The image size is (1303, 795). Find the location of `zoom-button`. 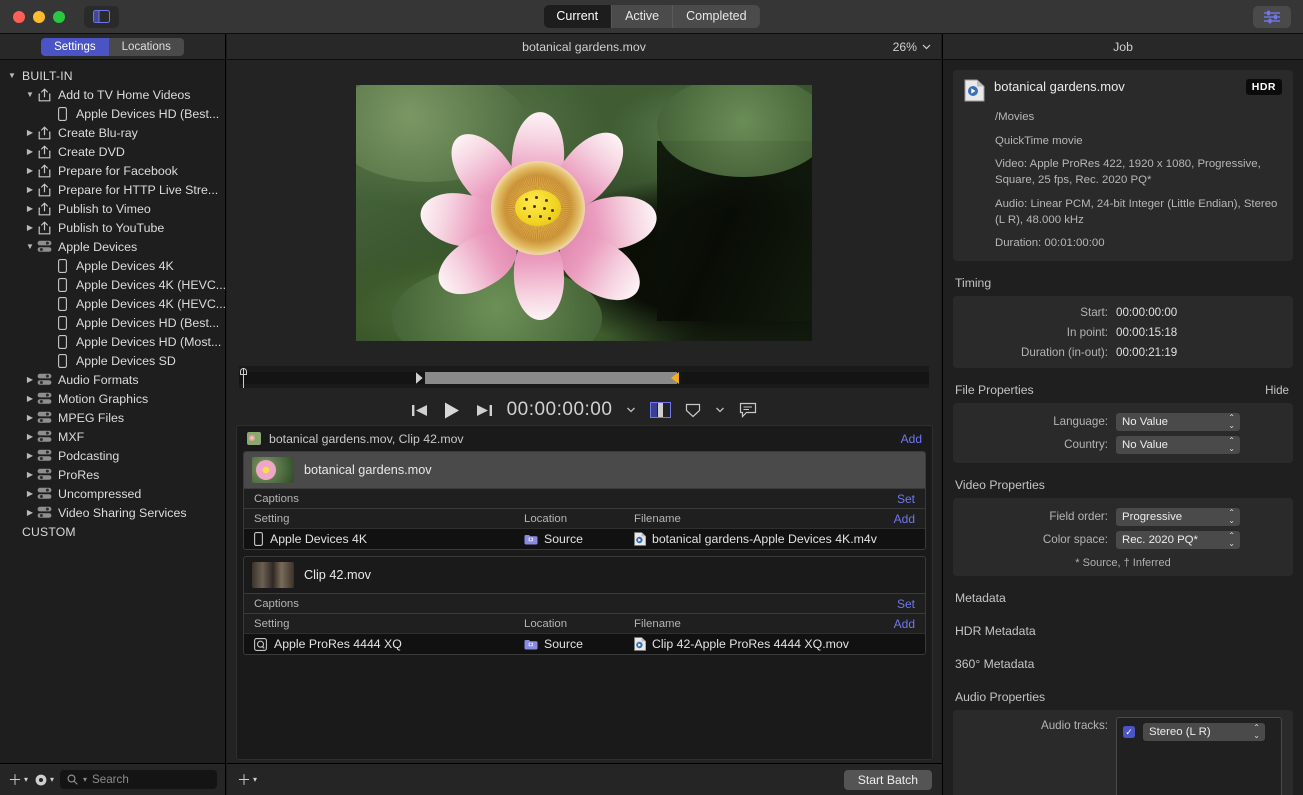

zoom-button is located at coordinates (59, 16).